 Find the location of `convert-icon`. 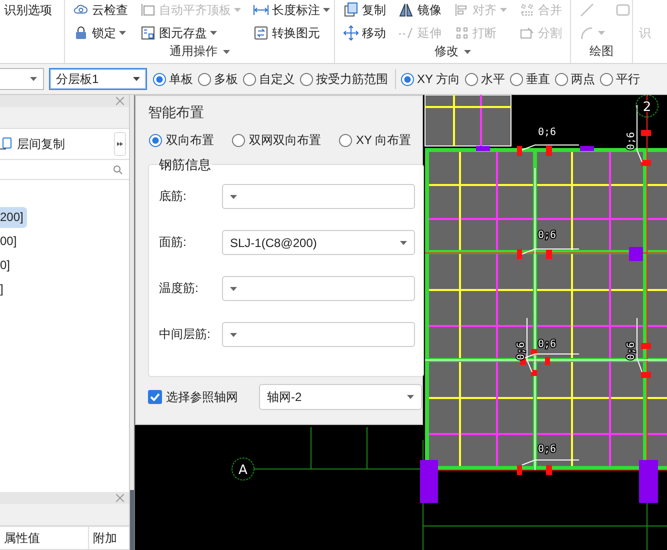

convert-icon is located at coordinates (261, 33).